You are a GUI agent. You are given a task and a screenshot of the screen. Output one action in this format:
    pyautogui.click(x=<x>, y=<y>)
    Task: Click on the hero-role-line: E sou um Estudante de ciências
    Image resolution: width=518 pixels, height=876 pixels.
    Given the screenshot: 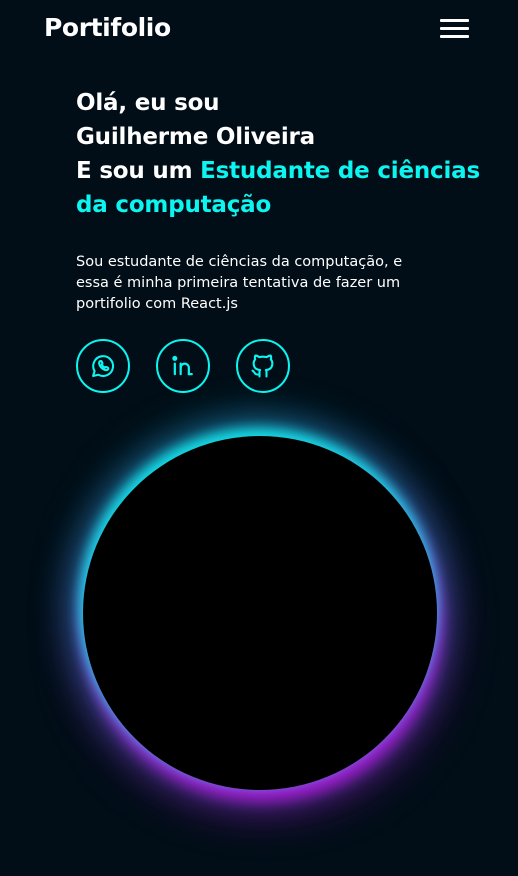 What is the action you would take?
    pyautogui.click(x=286, y=171)
    